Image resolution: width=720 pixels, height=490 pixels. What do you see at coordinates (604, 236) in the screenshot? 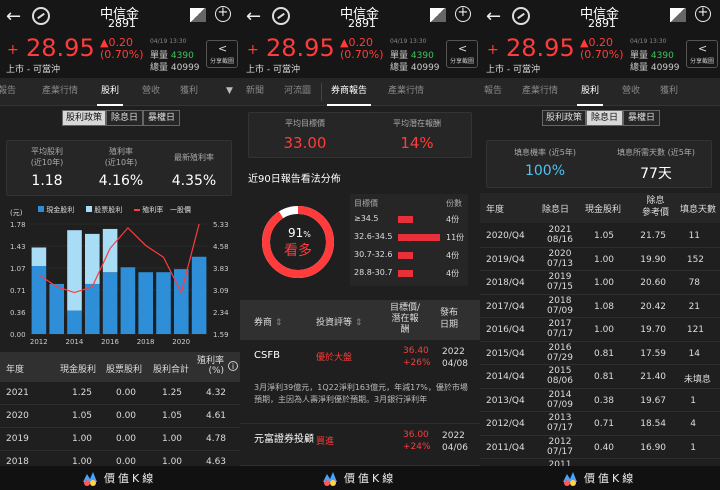
I see `cell-cash: 1.05` at bounding box center [604, 236].